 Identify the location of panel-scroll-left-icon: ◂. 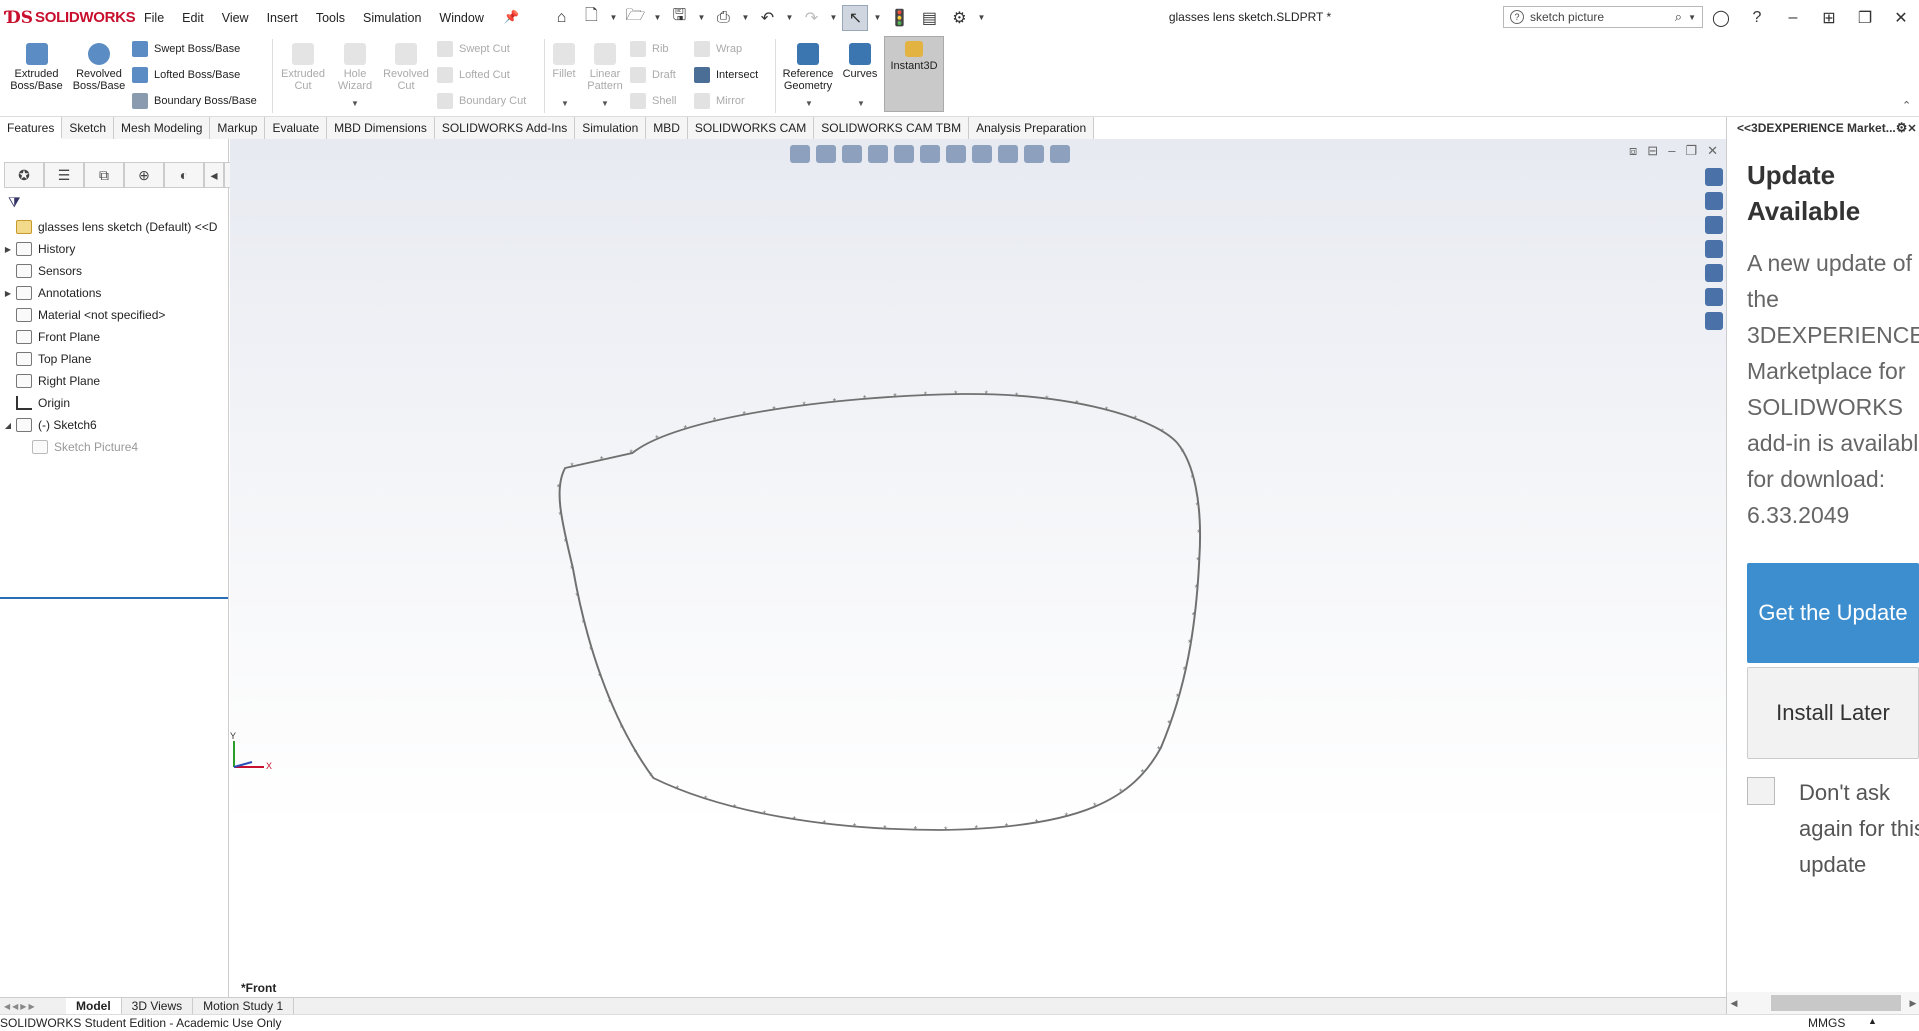
(214, 175).